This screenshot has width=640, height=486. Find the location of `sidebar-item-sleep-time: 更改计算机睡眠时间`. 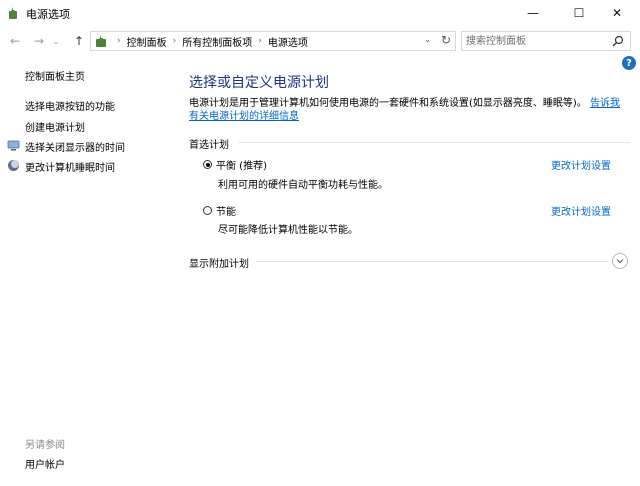

sidebar-item-sleep-time: 更改计算机睡眠时间 is located at coordinates (70, 166).